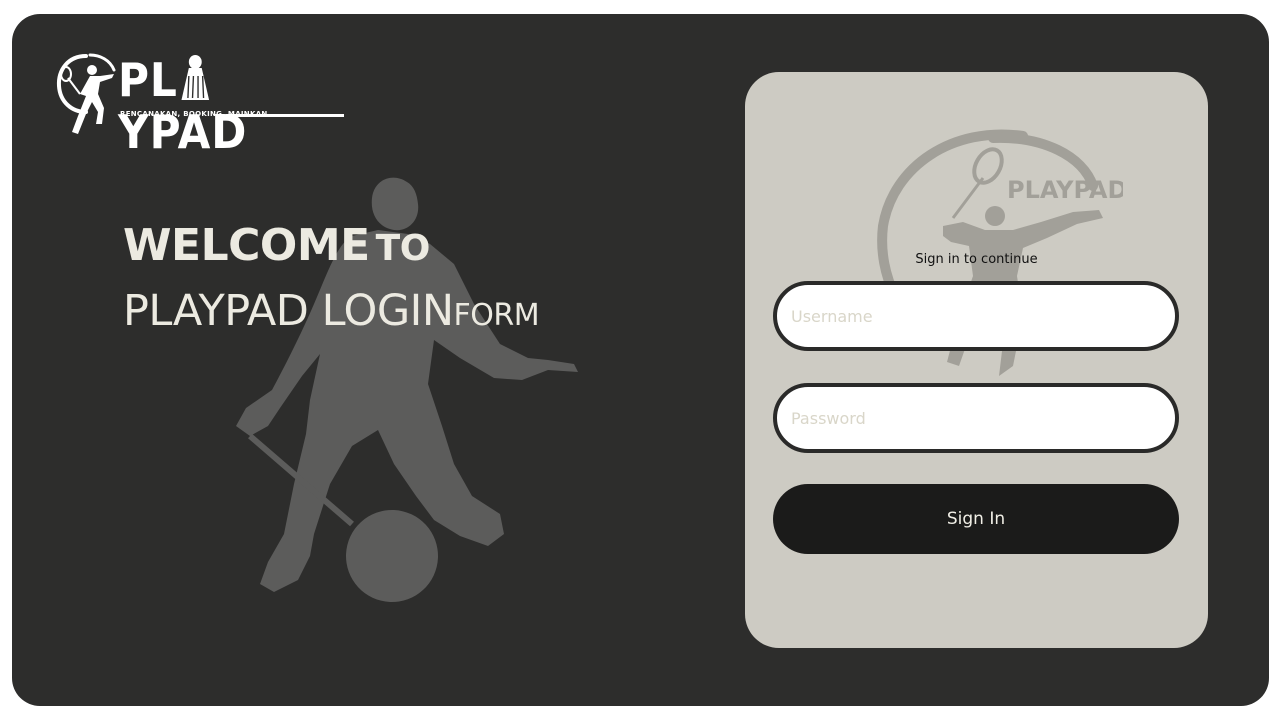  Describe the element at coordinates (403, 248) in the screenshot. I see `welcome-to-word: TO` at that location.